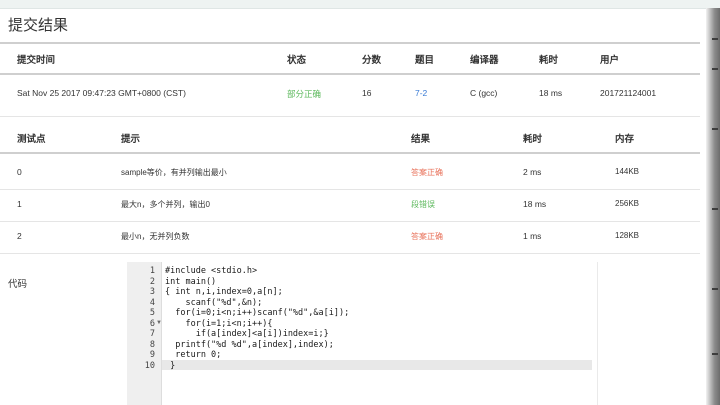  Describe the element at coordinates (532, 236) in the screenshot. I see `testcase-elapsed: 1 ms` at that location.